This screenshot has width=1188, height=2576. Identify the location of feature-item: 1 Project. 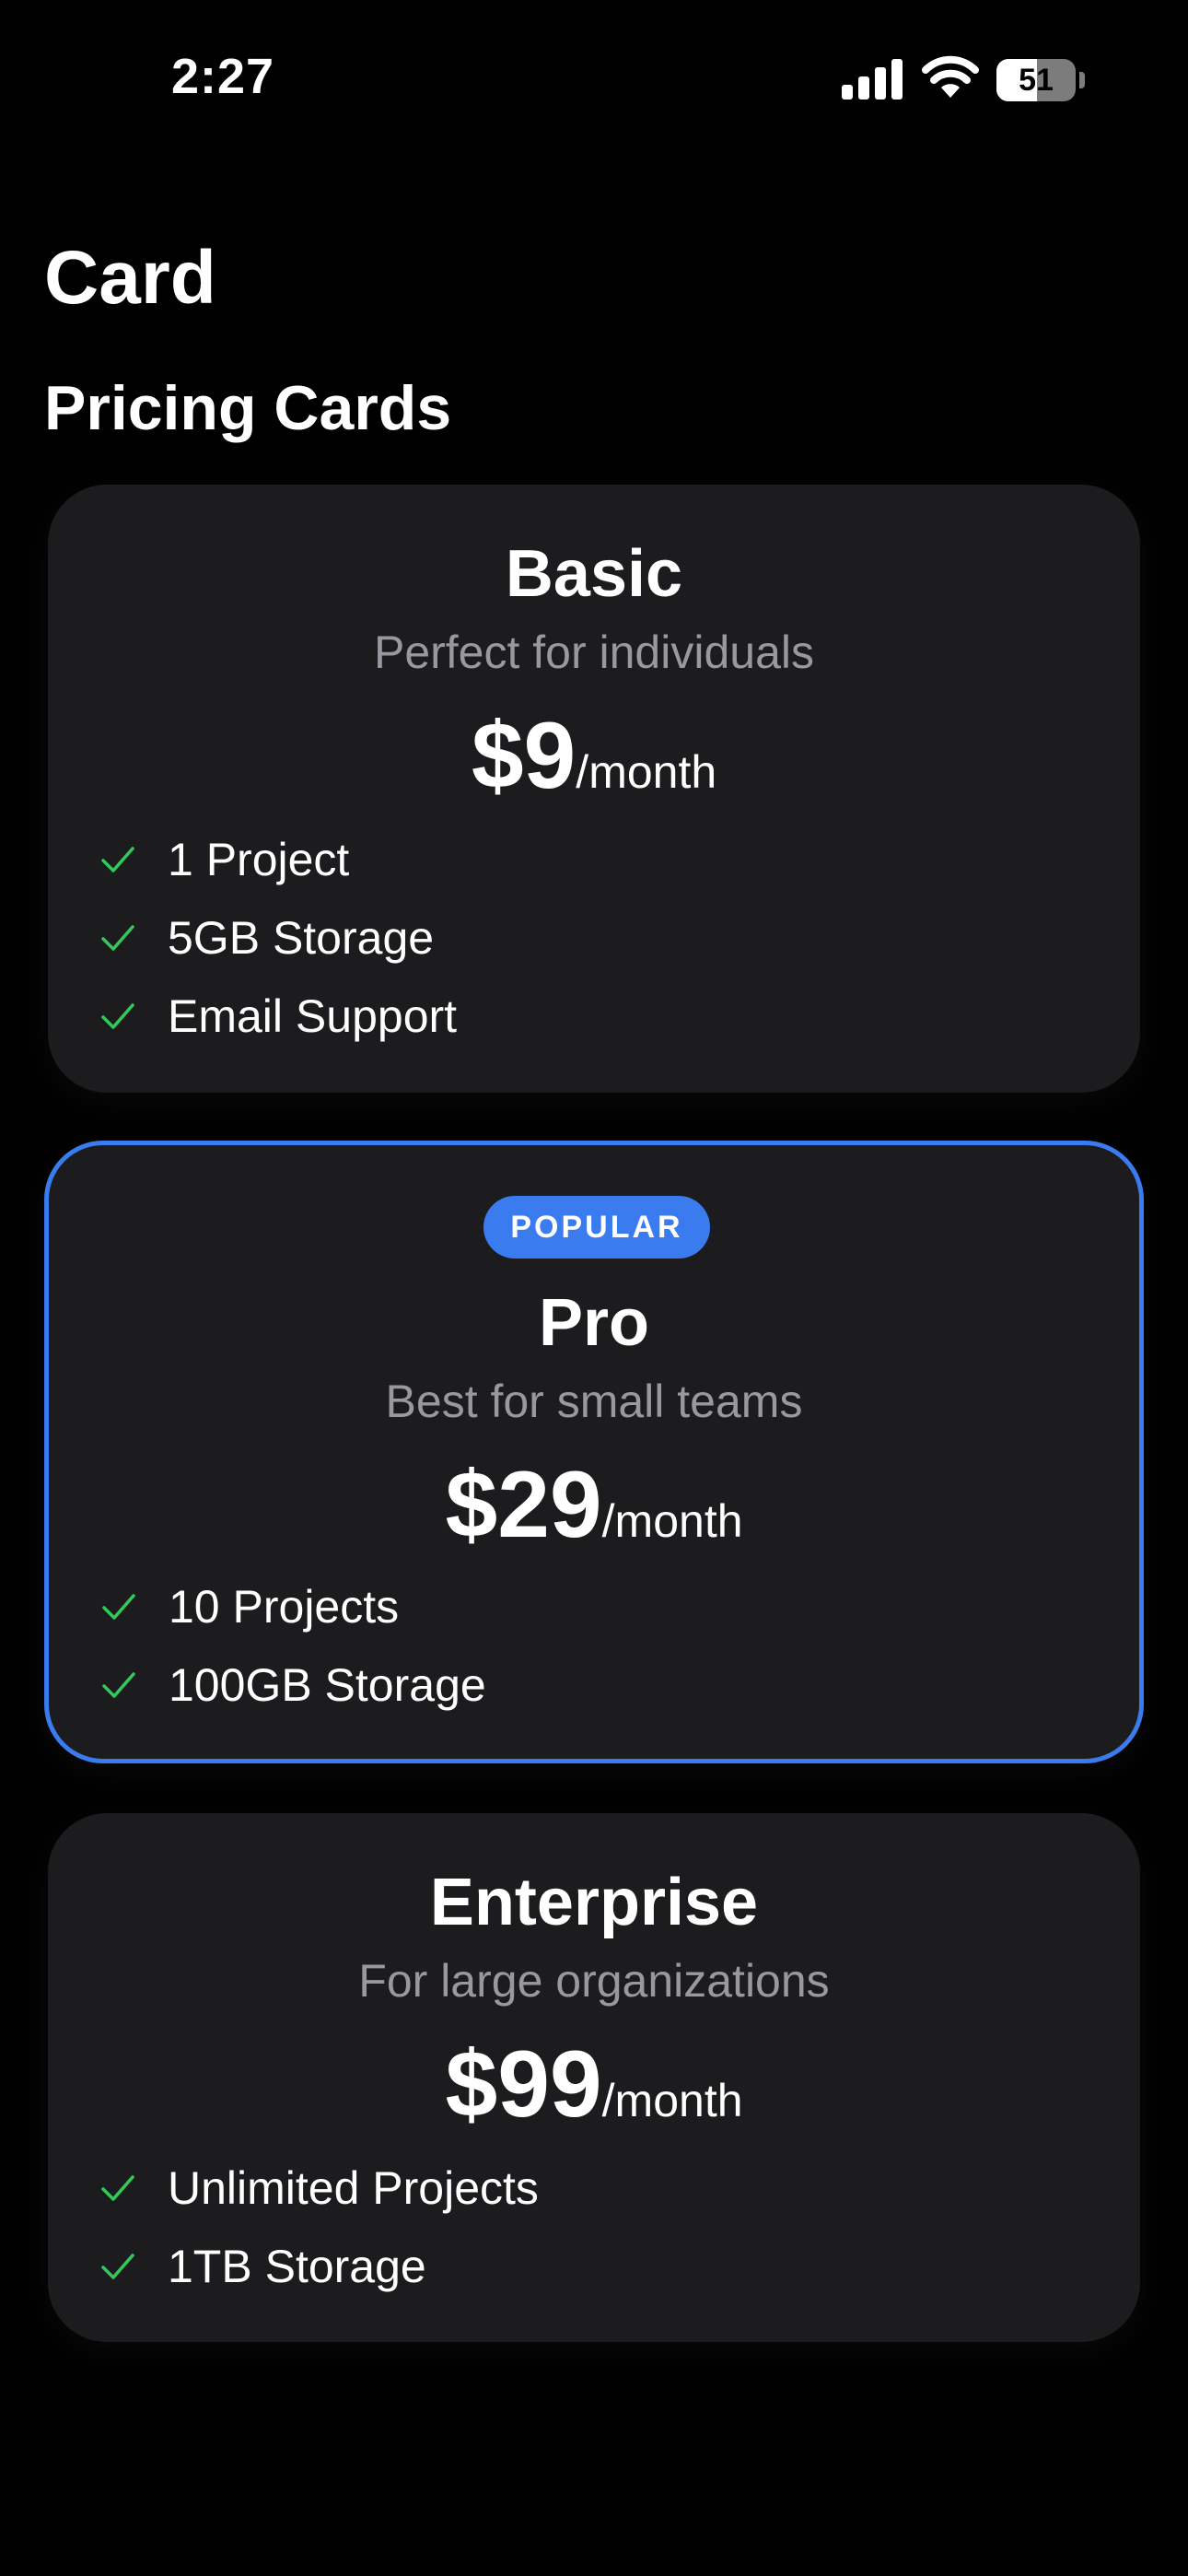
(278, 859).